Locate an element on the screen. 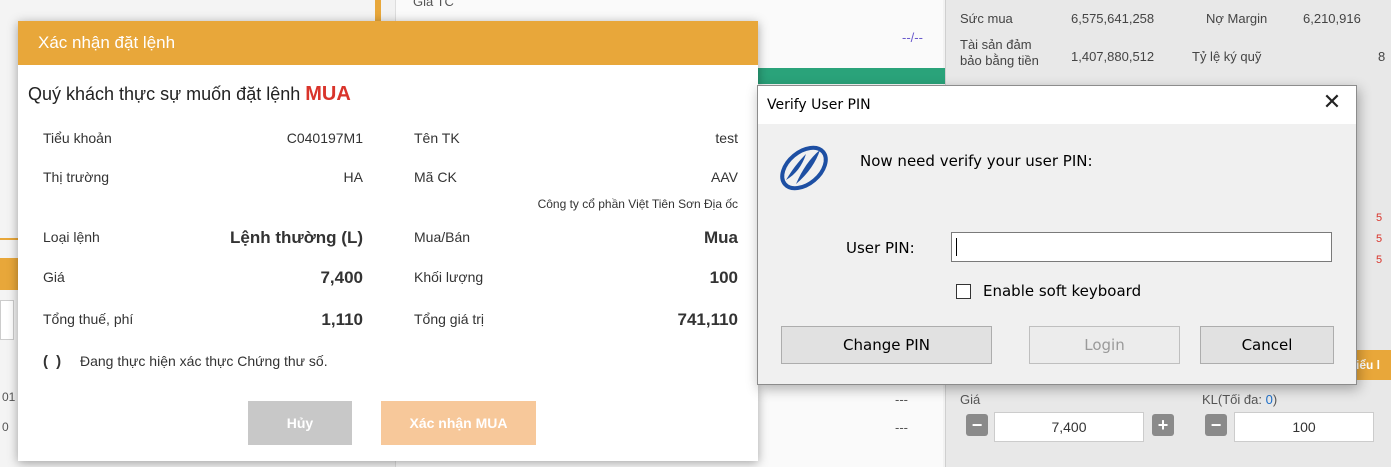 This screenshot has width=1391, height=467. pin-dialog-titlebar: Verify User PIN ✕ is located at coordinates (1057, 105).